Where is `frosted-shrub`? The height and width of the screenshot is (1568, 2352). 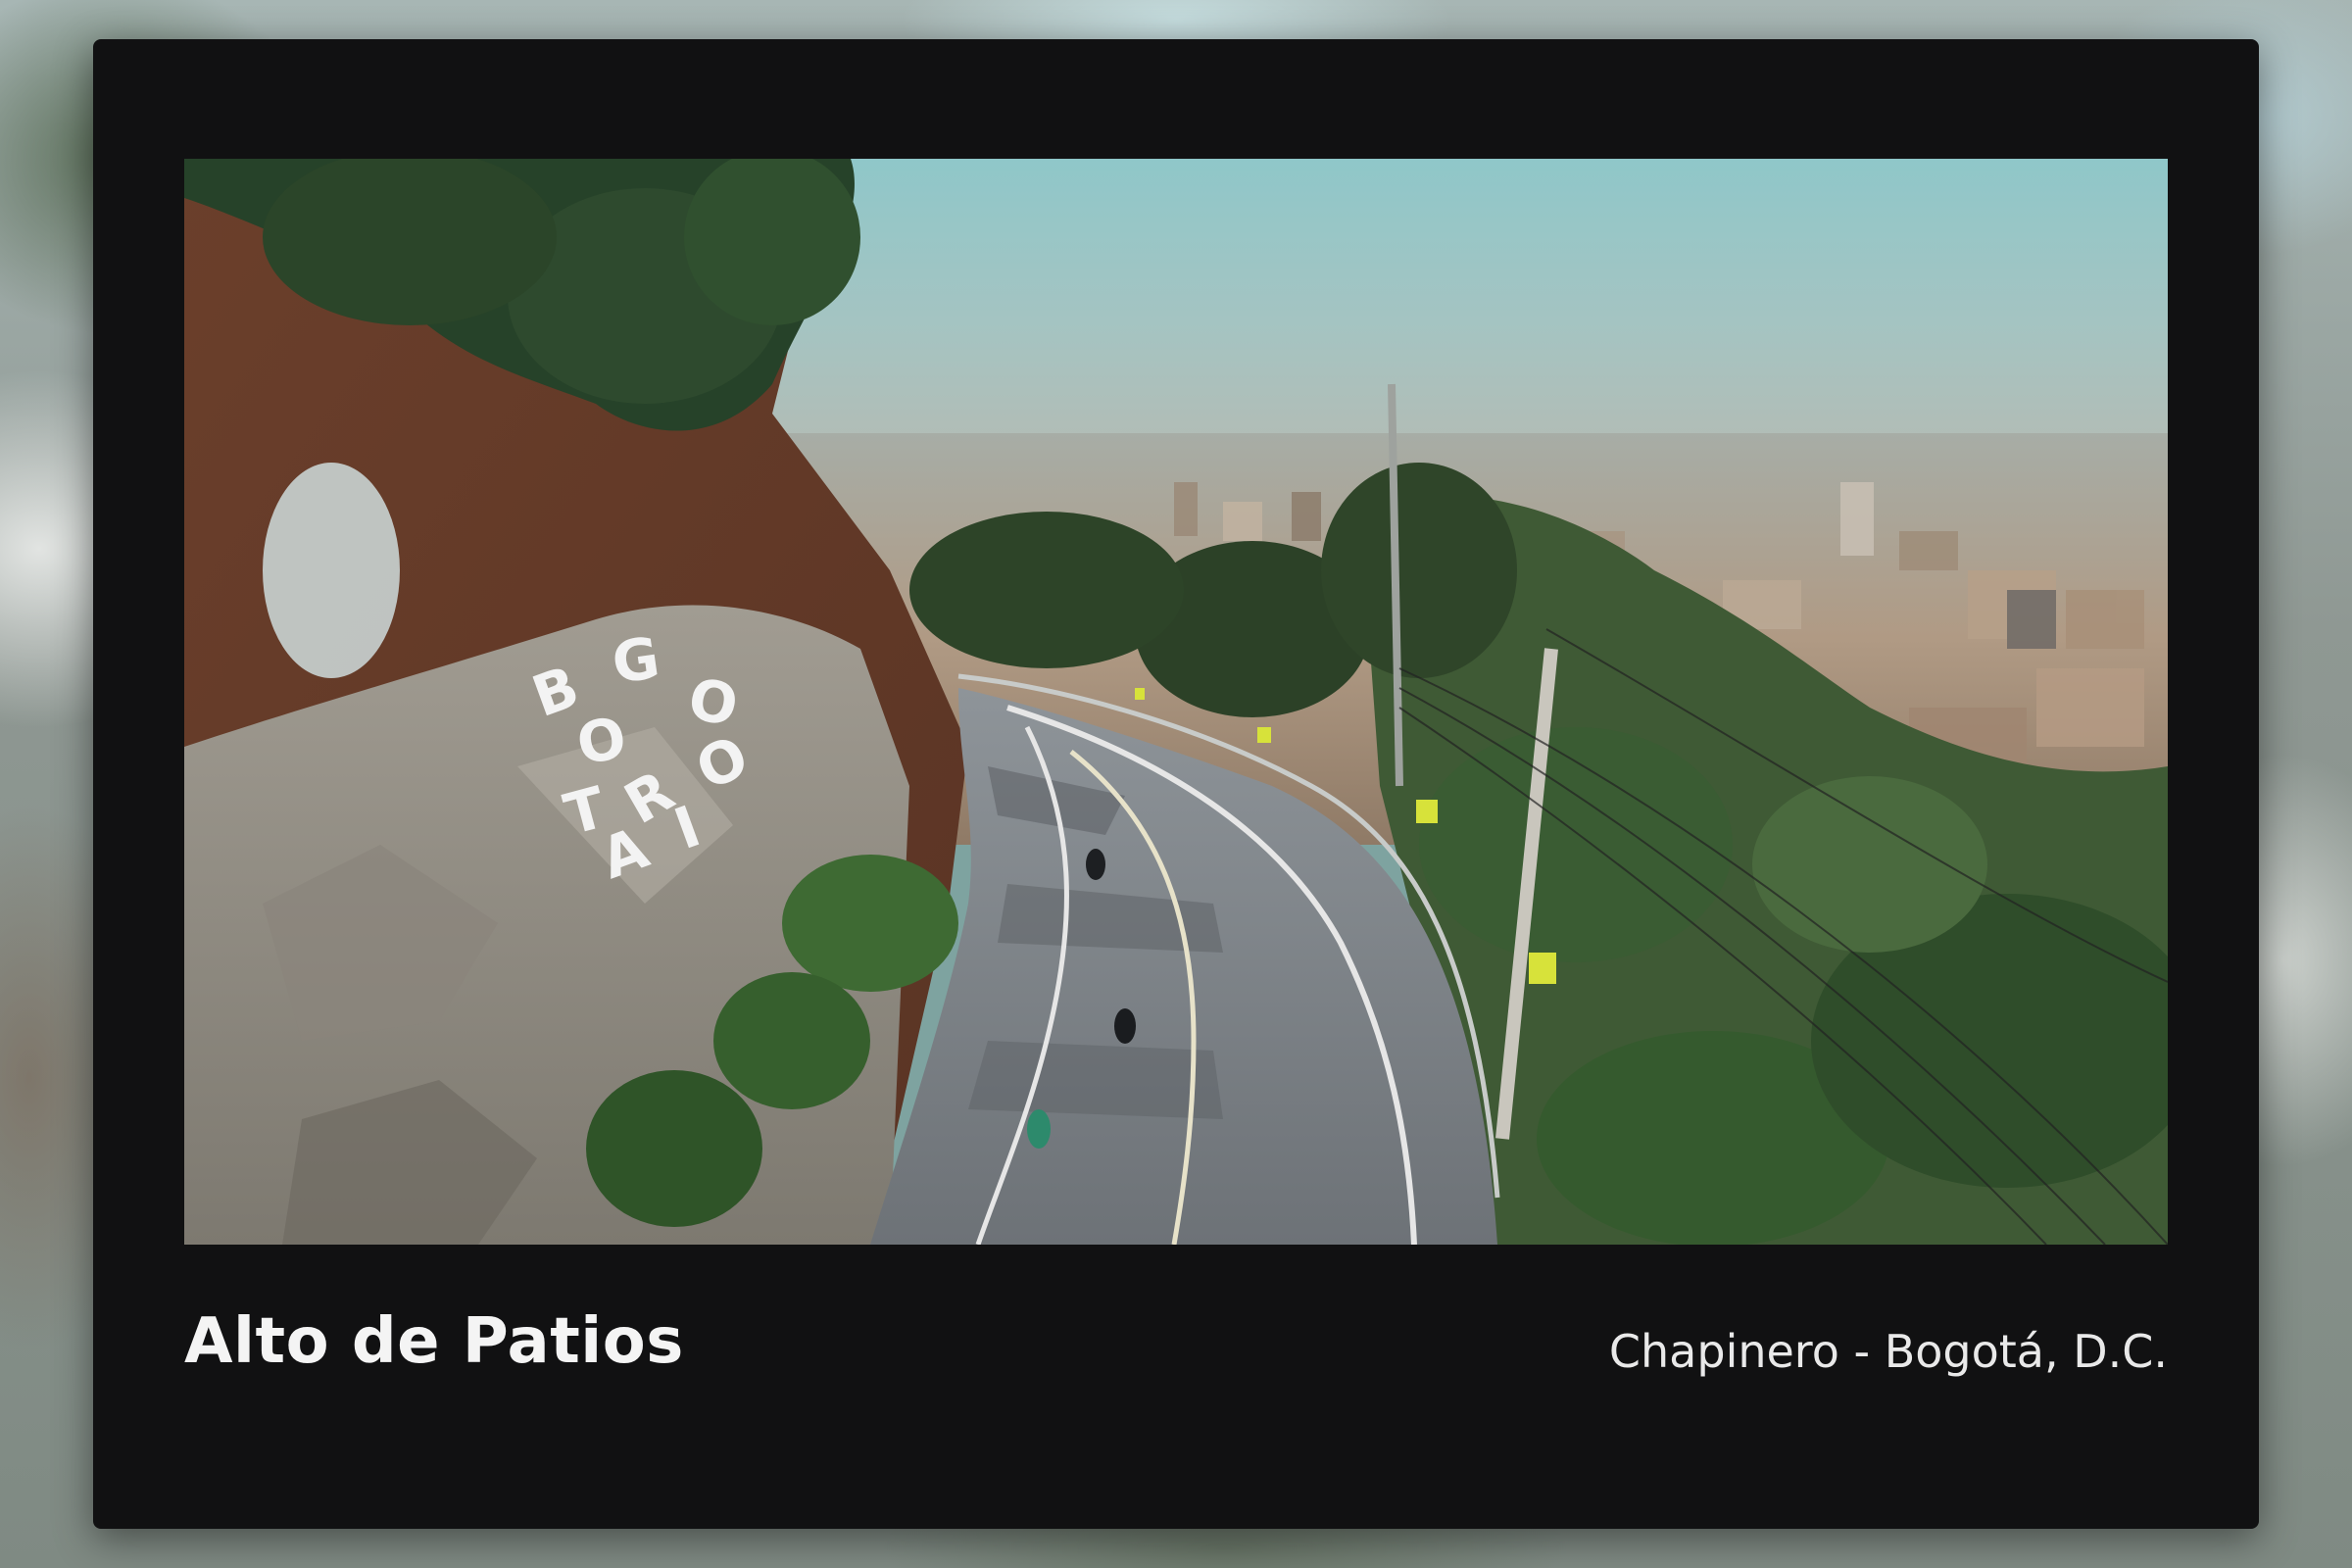
frosted-shrub is located at coordinates (331, 570).